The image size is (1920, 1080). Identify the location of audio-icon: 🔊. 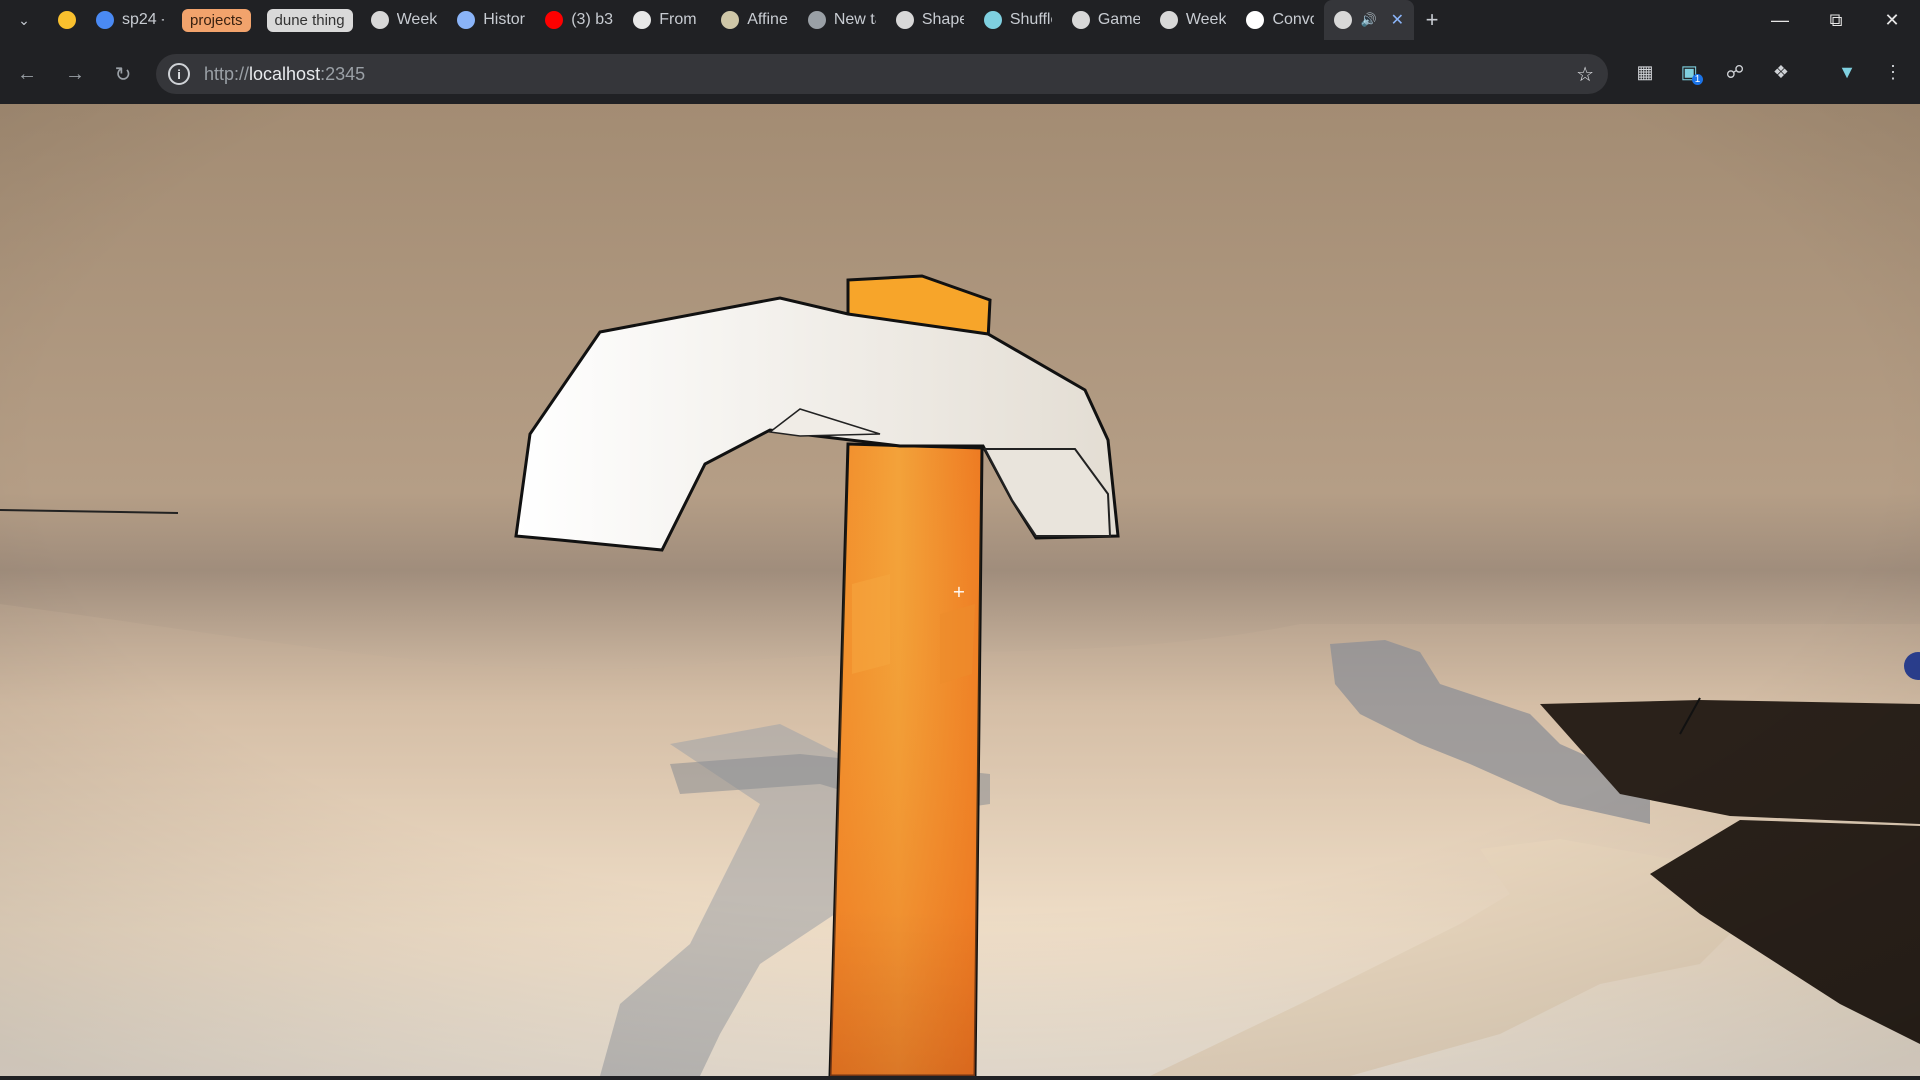
(1368, 20).